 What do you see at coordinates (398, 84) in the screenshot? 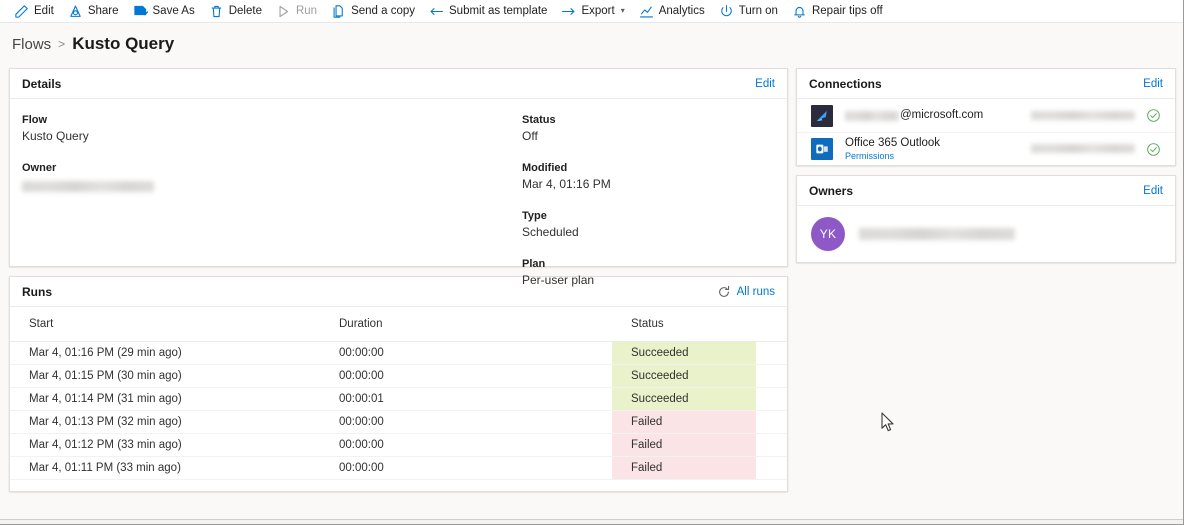
I see `details-card-header: Details Edit` at bounding box center [398, 84].